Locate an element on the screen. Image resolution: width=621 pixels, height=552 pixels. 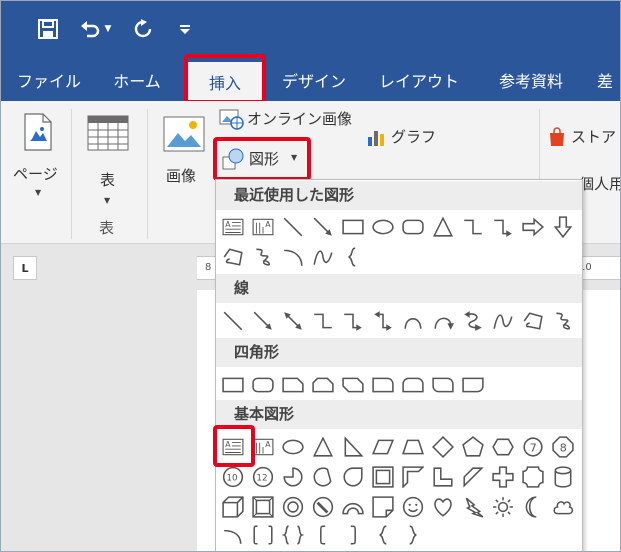
frame-icon is located at coordinates (383, 477).